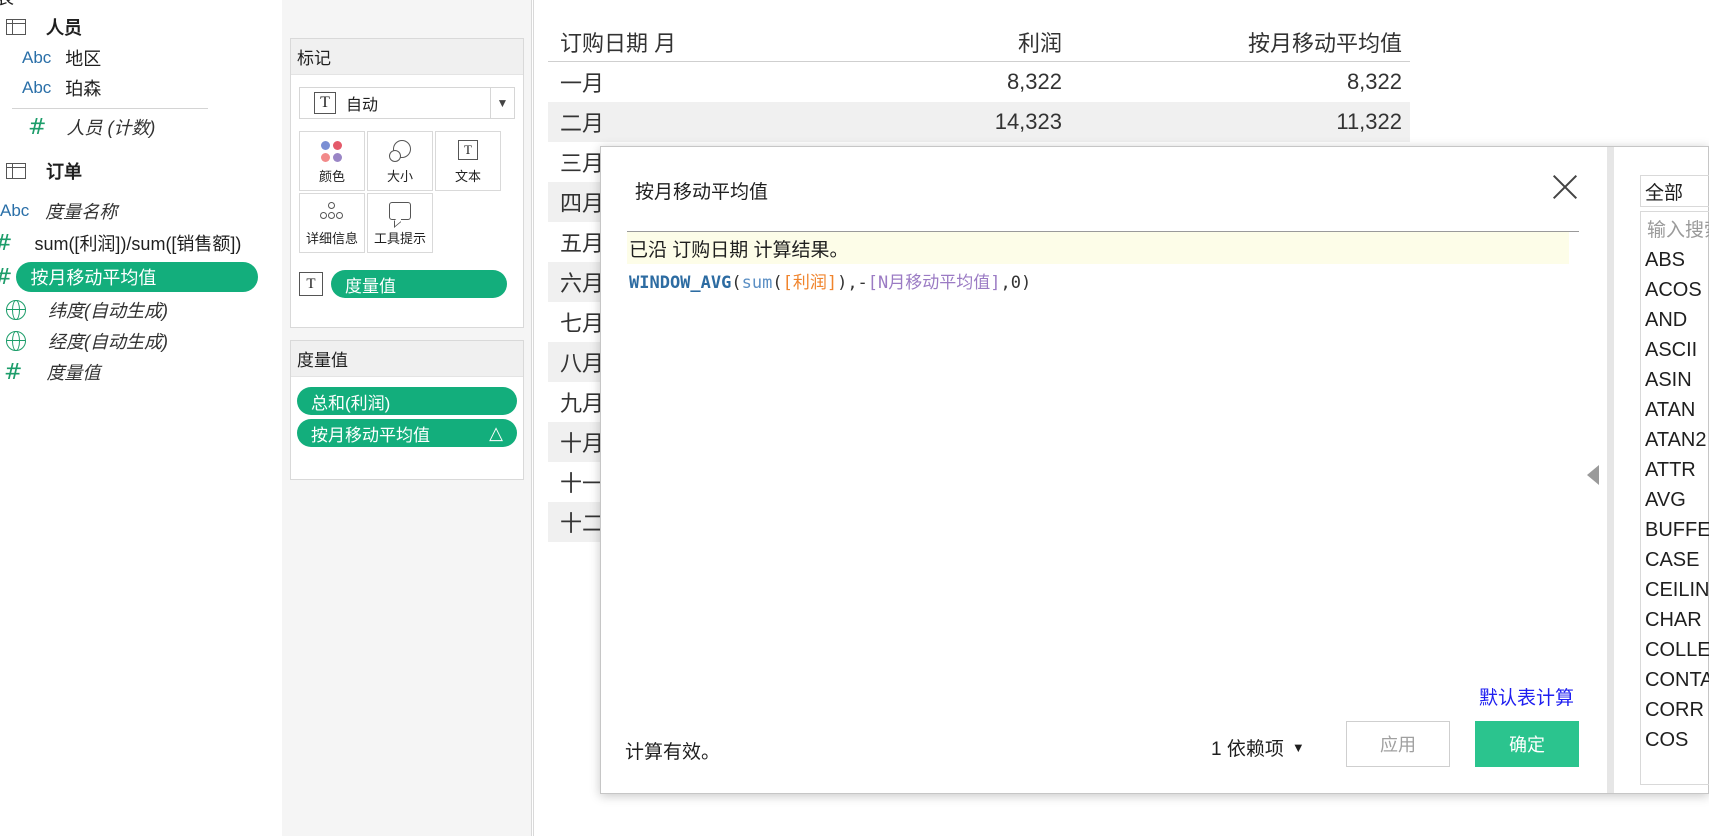 This screenshot has width=1709, height=836. What do you see at coordinates (930, 42) in the screenshot?
I see `header-profit: 利润` at bounding box center [930, 42].